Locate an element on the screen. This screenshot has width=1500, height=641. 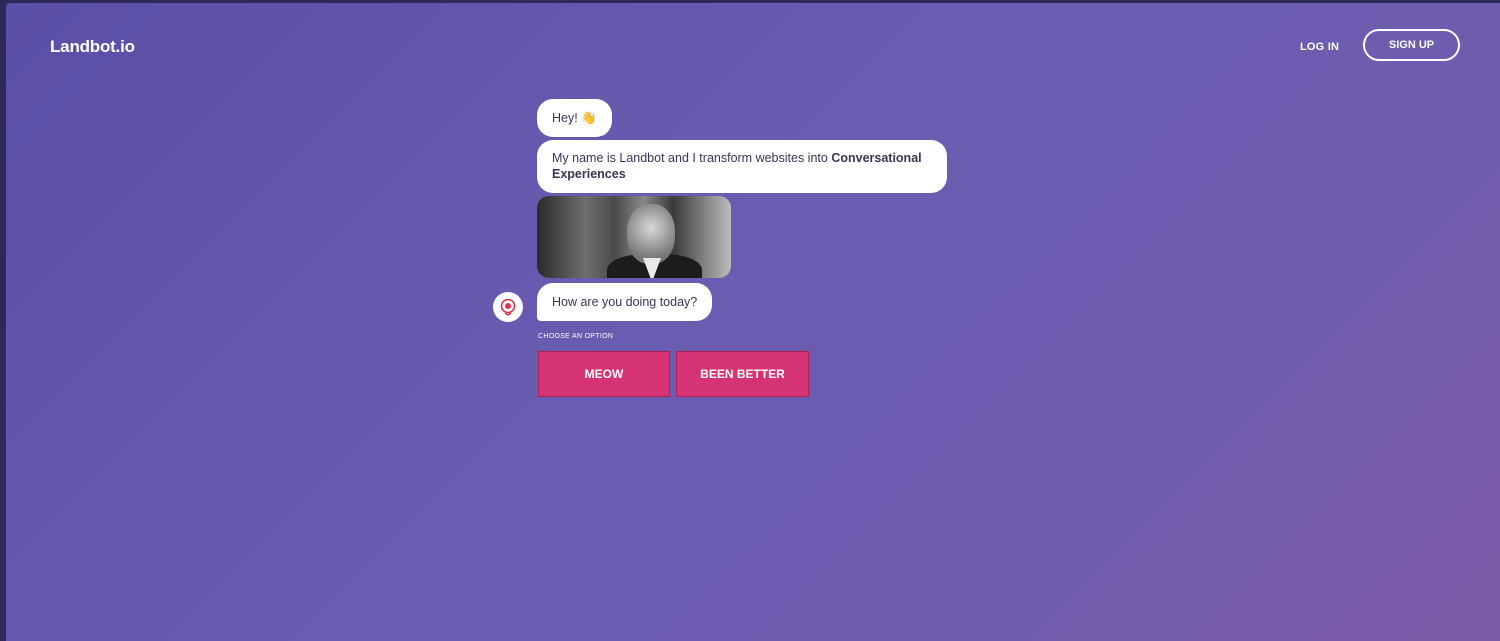
gif-image is located at coordinates (634, 237).